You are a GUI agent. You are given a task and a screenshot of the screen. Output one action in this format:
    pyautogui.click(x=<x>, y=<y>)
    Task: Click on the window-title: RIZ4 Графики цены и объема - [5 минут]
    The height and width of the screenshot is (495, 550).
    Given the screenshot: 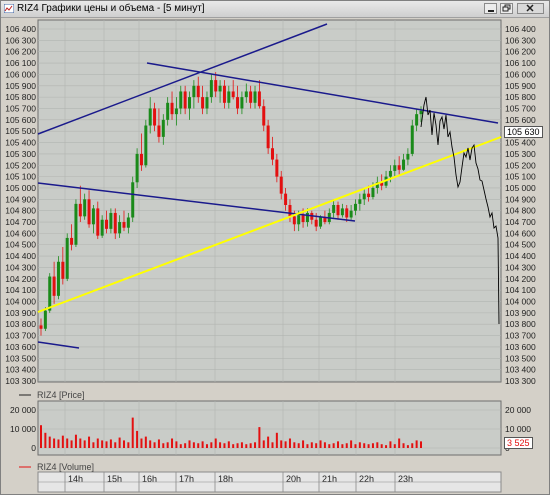 What is the action you would take?
    pyautogui.click(x=111, y=8)
    